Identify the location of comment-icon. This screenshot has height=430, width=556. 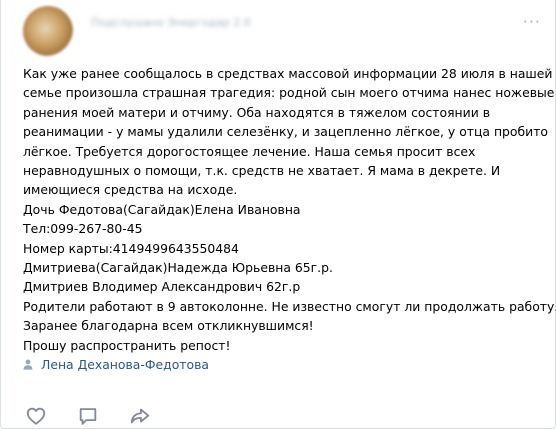
(88, 416).